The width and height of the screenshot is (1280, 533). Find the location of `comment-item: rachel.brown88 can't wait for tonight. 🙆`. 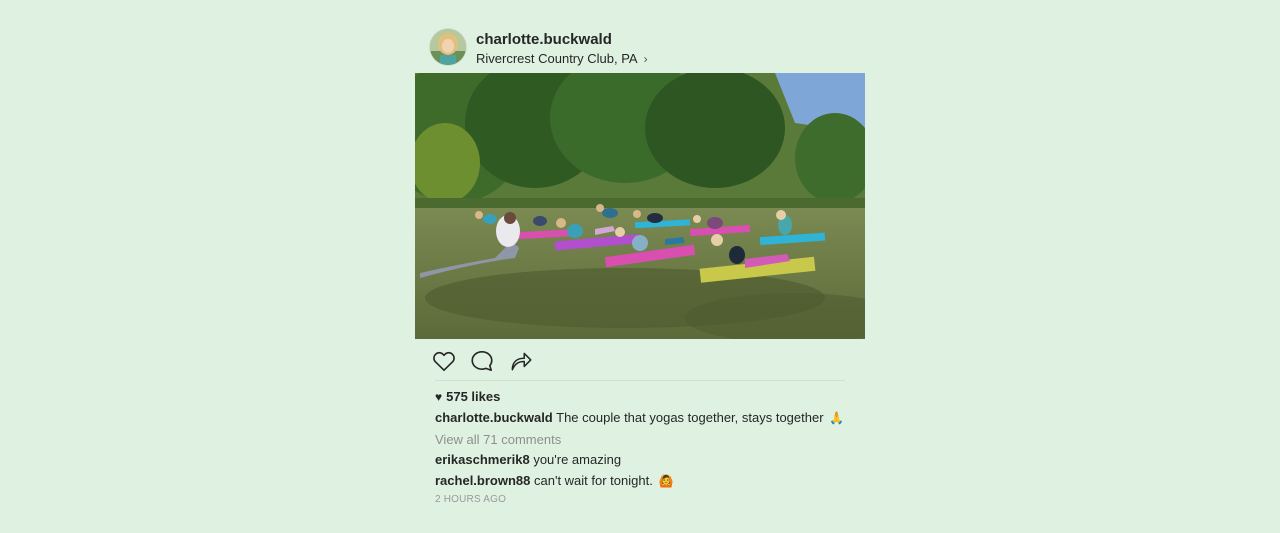

comment-item: rachel.brown88 can't wait for tonight. 🙆 is located at coordinates (554, 480).